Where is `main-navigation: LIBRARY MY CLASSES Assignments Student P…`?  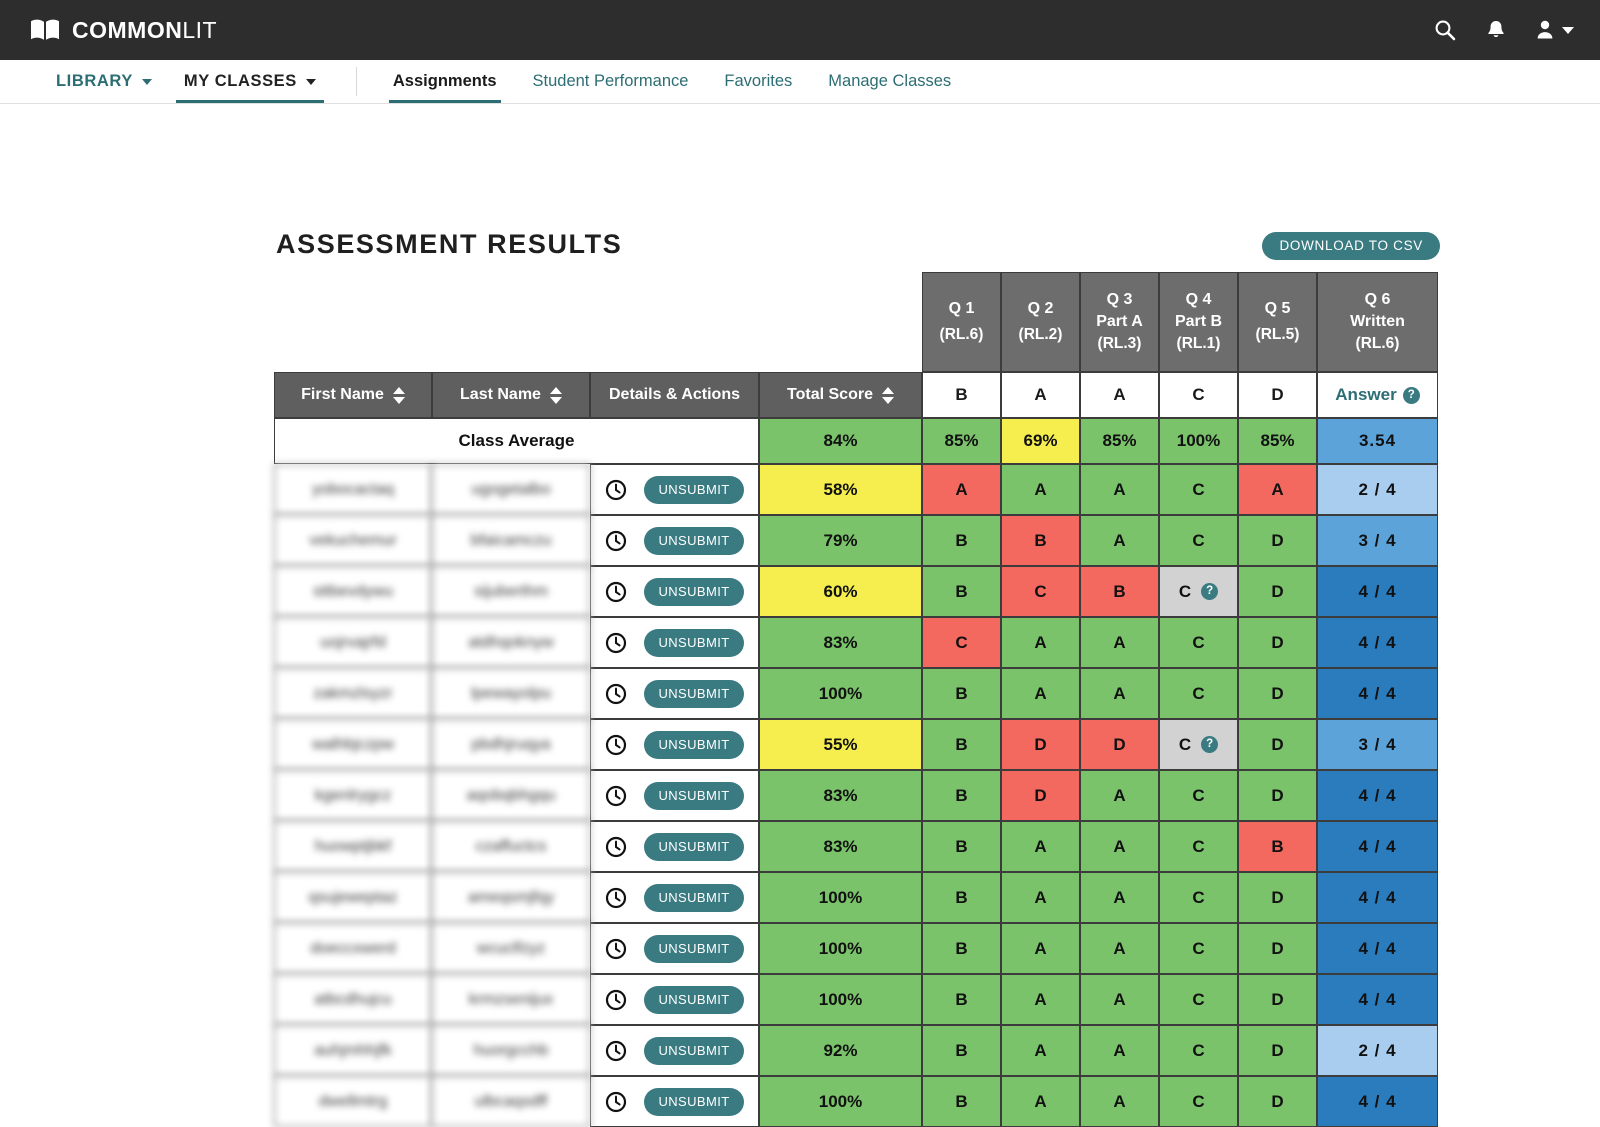 main-navigation: LIBRARY MY CLASSES Assignments Student P… is located at coordinates (800, 82).